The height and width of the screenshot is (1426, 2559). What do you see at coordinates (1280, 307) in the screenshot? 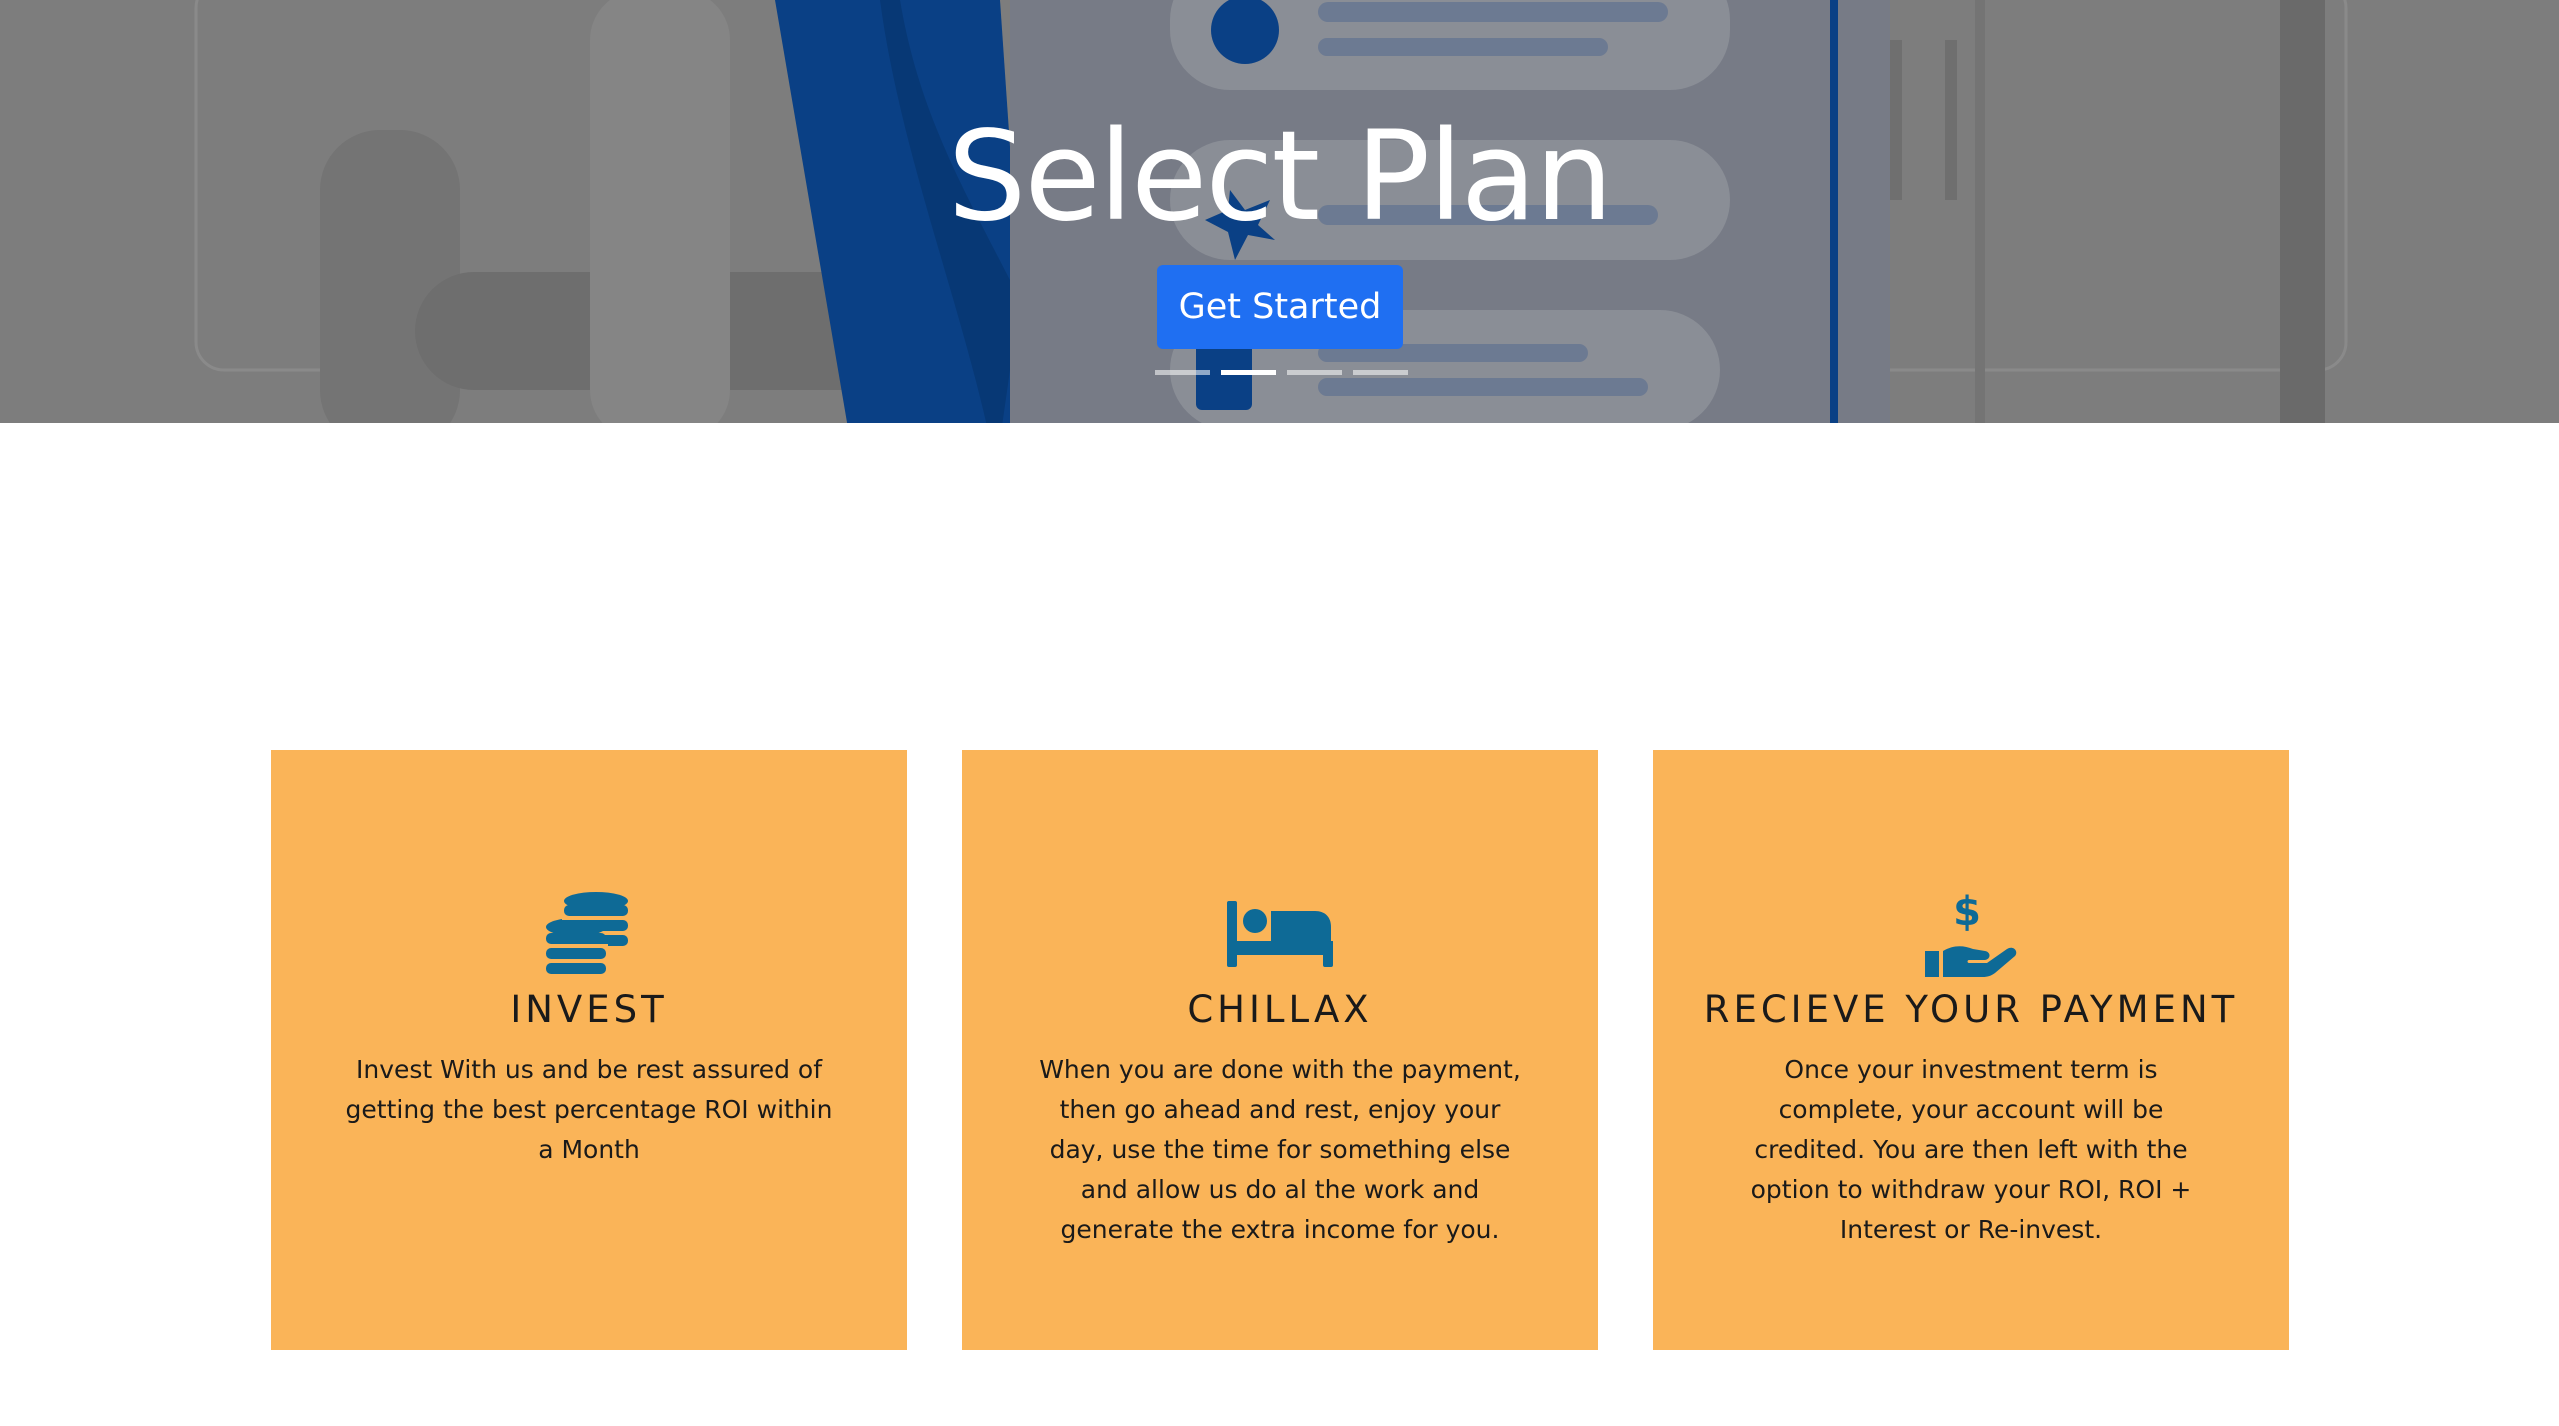
I see `get-started-button: Get Started` at bounding box center [1280, 307].